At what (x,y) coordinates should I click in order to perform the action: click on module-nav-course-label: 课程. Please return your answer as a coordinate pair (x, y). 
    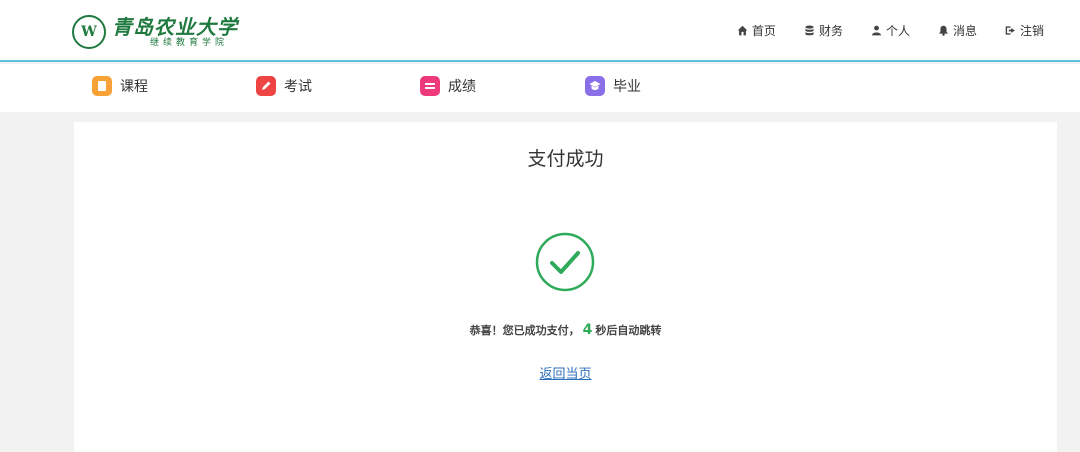
    Looking at the image, I should click on (134, 87).